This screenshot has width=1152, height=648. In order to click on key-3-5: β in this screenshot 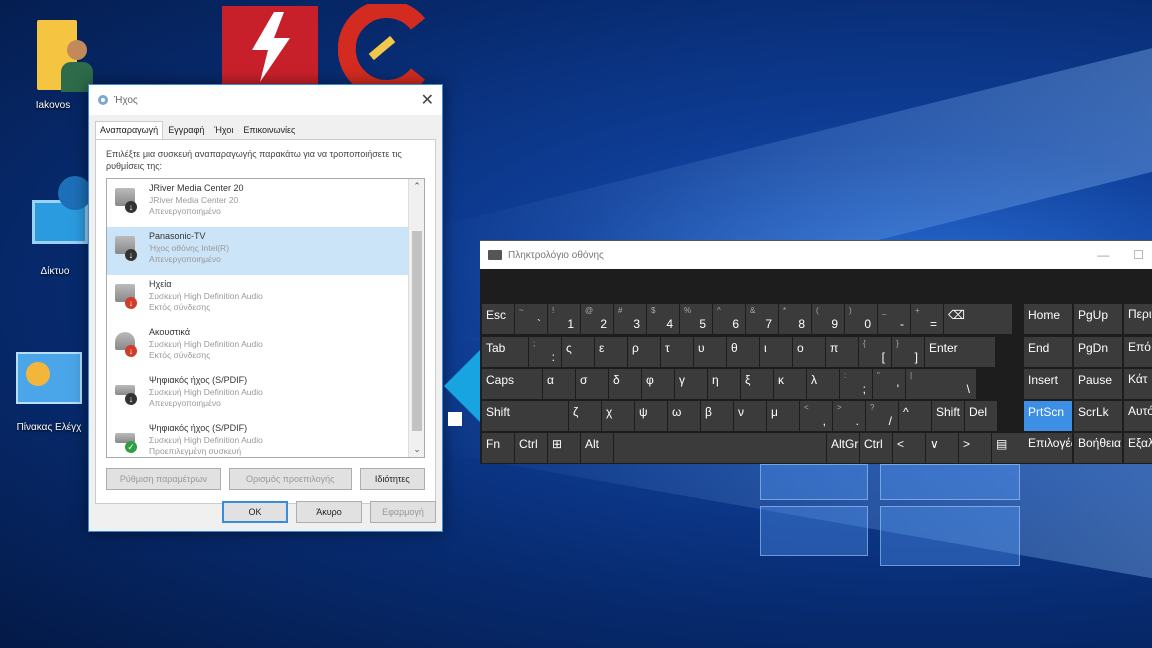, I will do `click(717, 416)`.